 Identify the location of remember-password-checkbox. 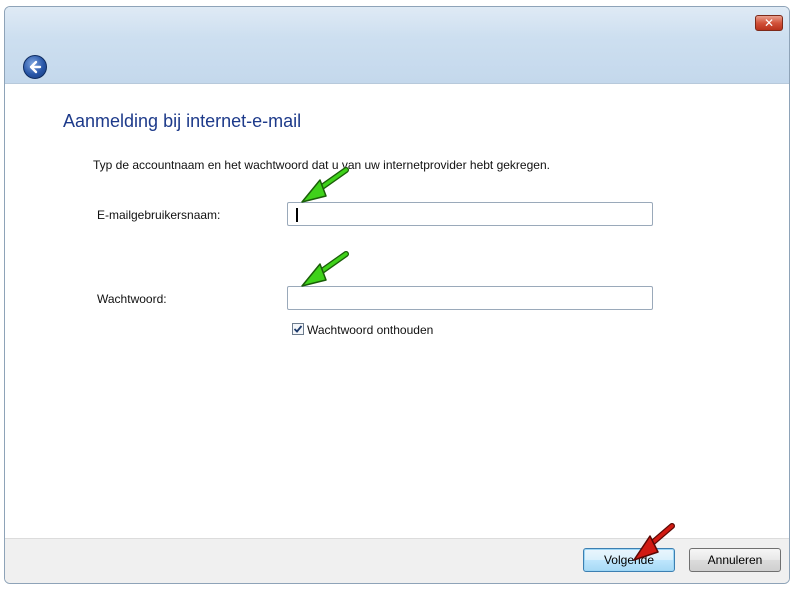
(298, 329).